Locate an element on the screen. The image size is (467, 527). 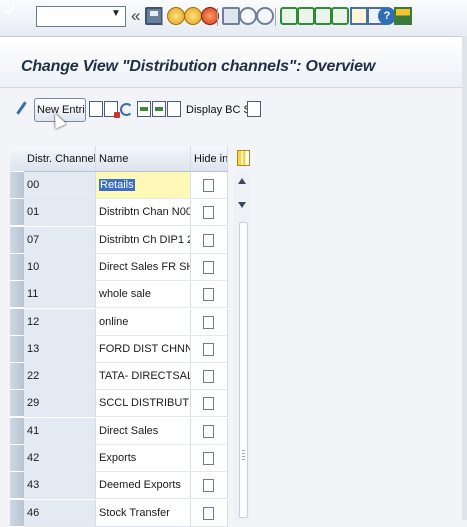
distr-channel-cell: 12 is located at coordinates (60, 322).